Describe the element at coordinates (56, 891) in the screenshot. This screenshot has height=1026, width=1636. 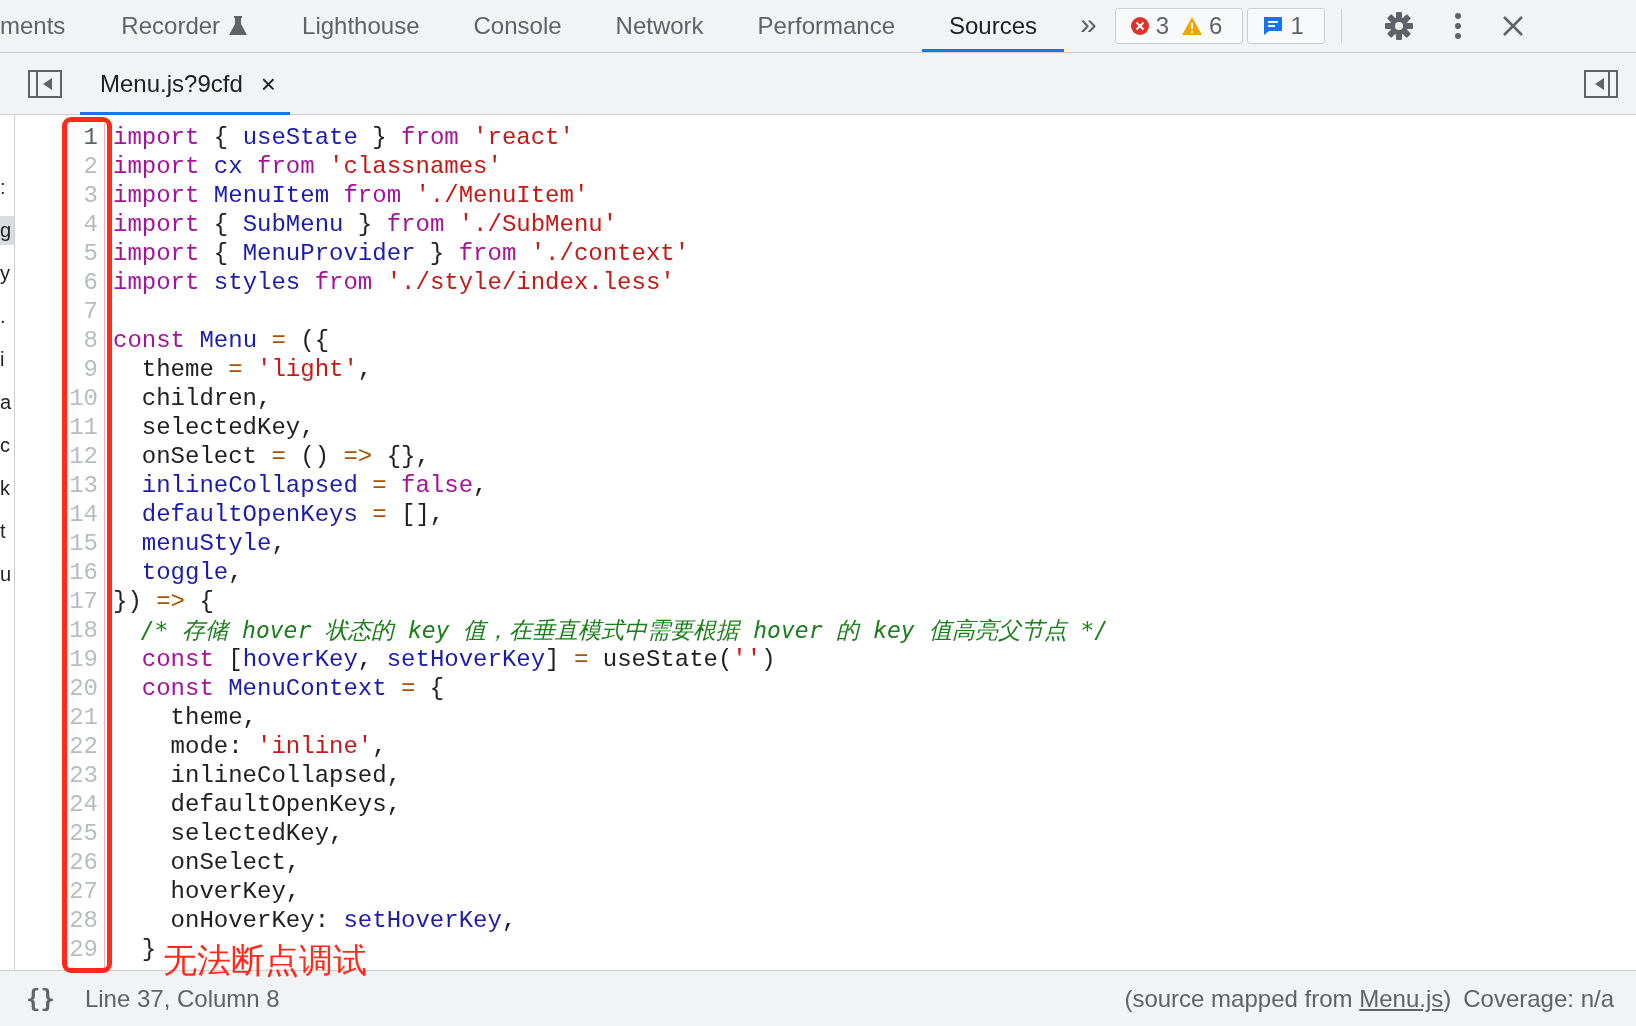
I see `line-number: 27` at that location.